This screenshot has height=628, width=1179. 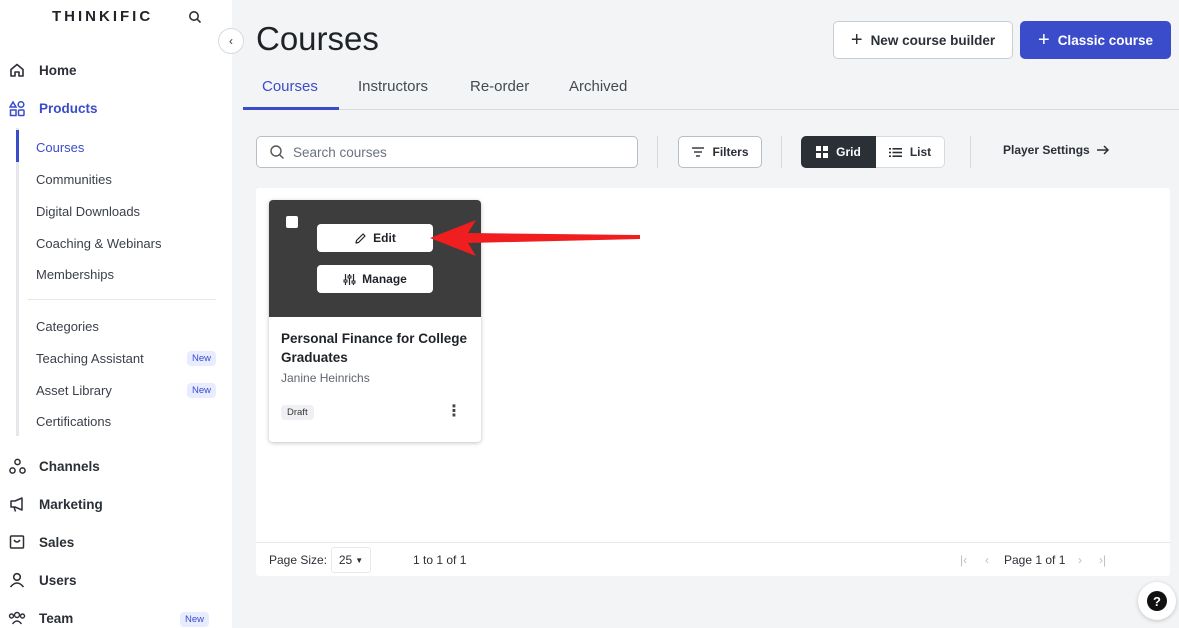 I want to click on search-box, so click(x=447, y=152).